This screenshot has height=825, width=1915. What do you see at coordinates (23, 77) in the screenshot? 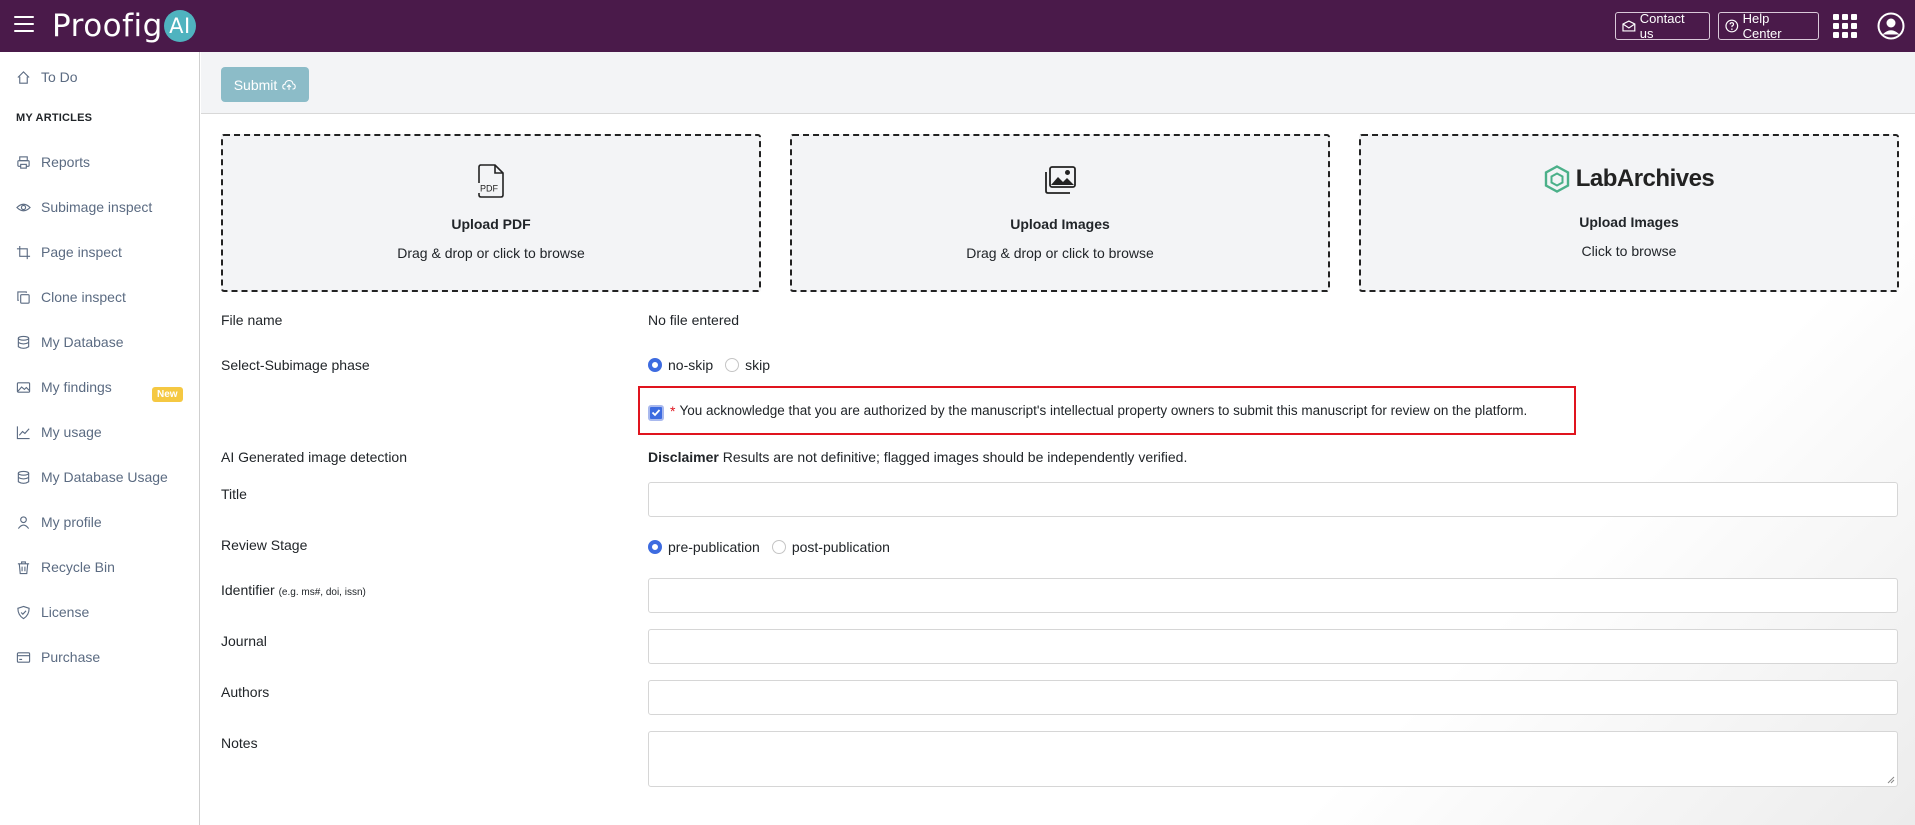
I see `home-icon` at bounding box center [23, 77].